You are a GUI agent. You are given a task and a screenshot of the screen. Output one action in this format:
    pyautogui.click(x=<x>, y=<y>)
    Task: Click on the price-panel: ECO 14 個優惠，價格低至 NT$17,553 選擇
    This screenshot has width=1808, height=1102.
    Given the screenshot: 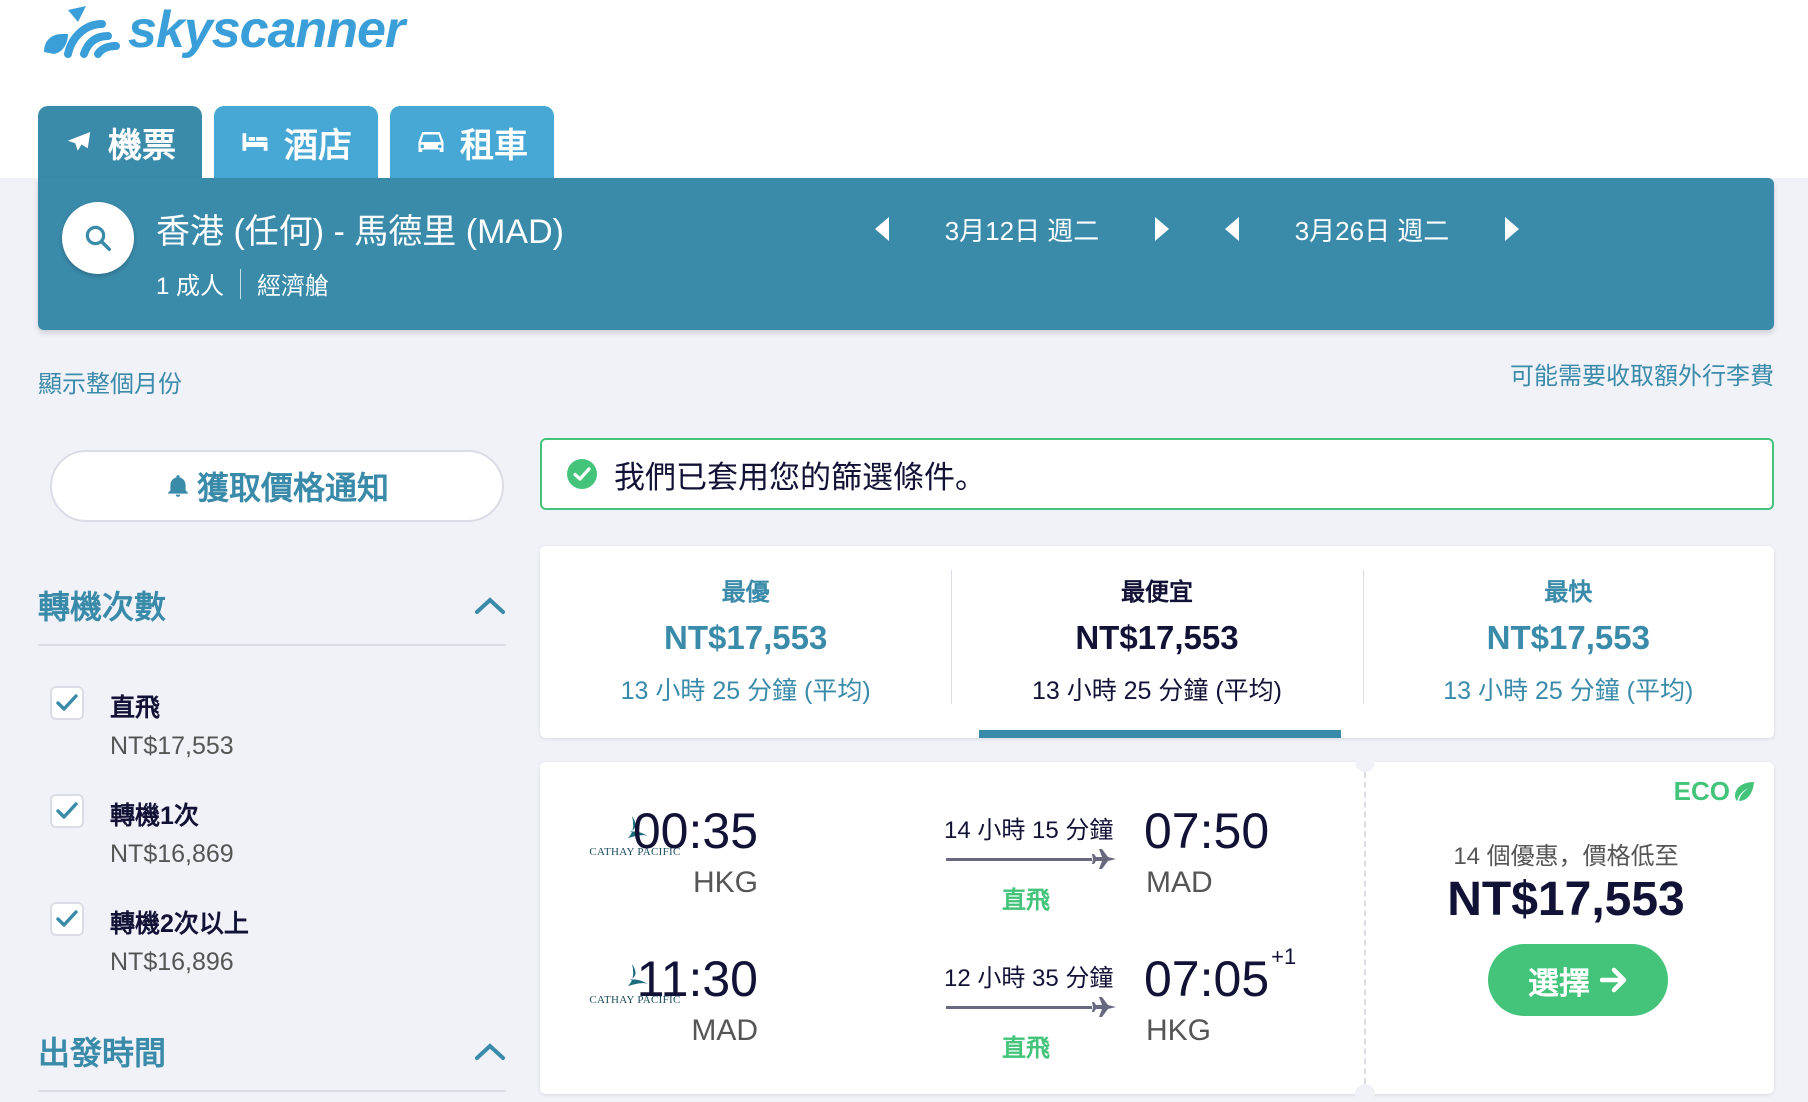 What is the action you would take?
    pyautogui.click(x=1575, y=928)
    